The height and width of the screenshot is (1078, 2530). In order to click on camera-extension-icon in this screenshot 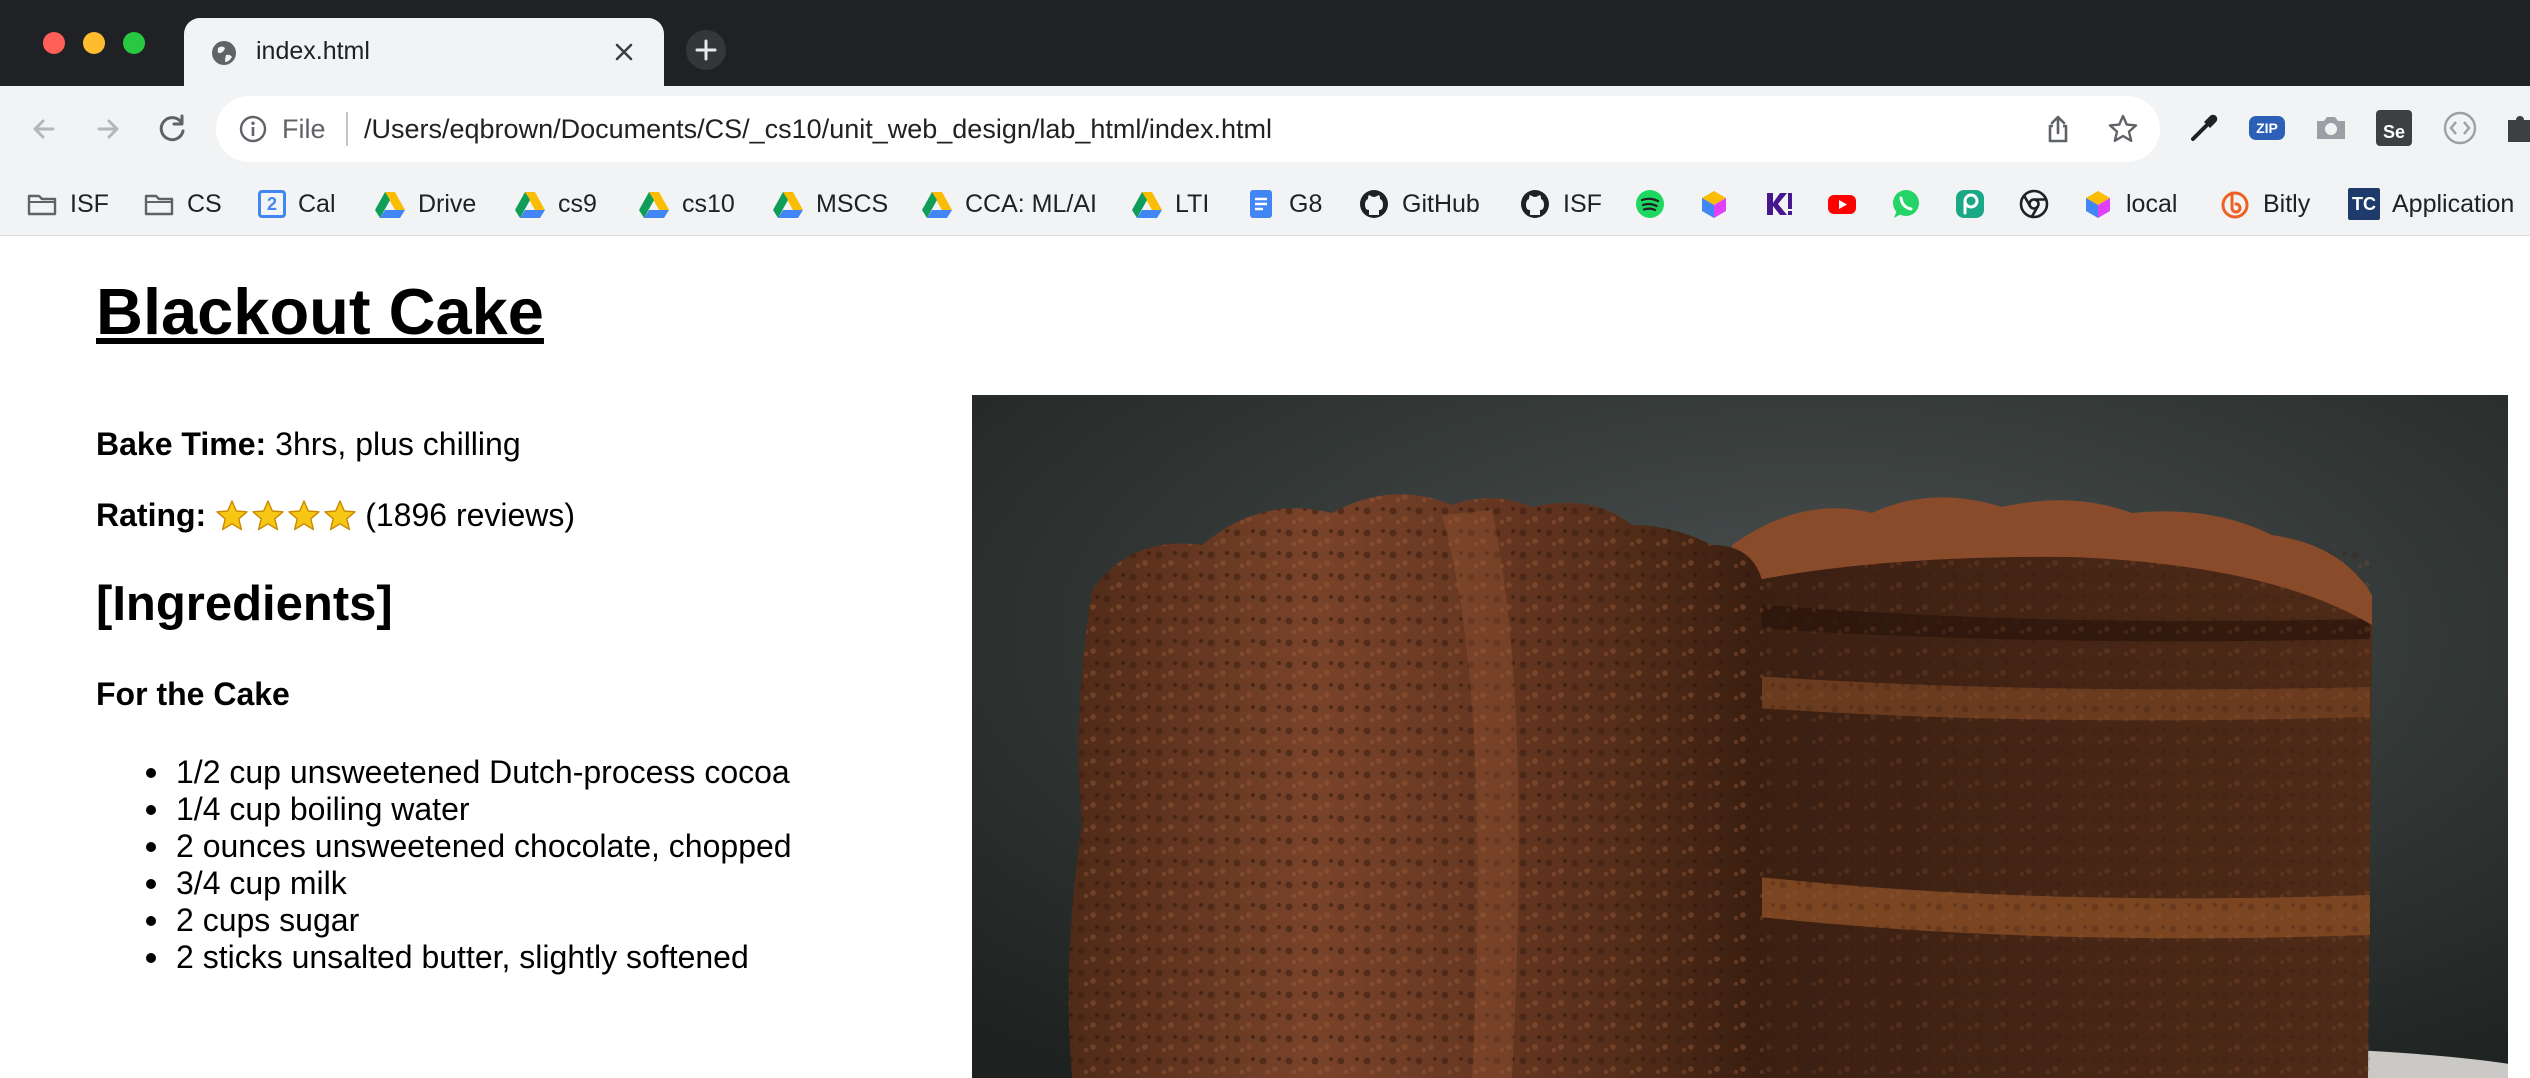, I will do `click(2331, 128)`.